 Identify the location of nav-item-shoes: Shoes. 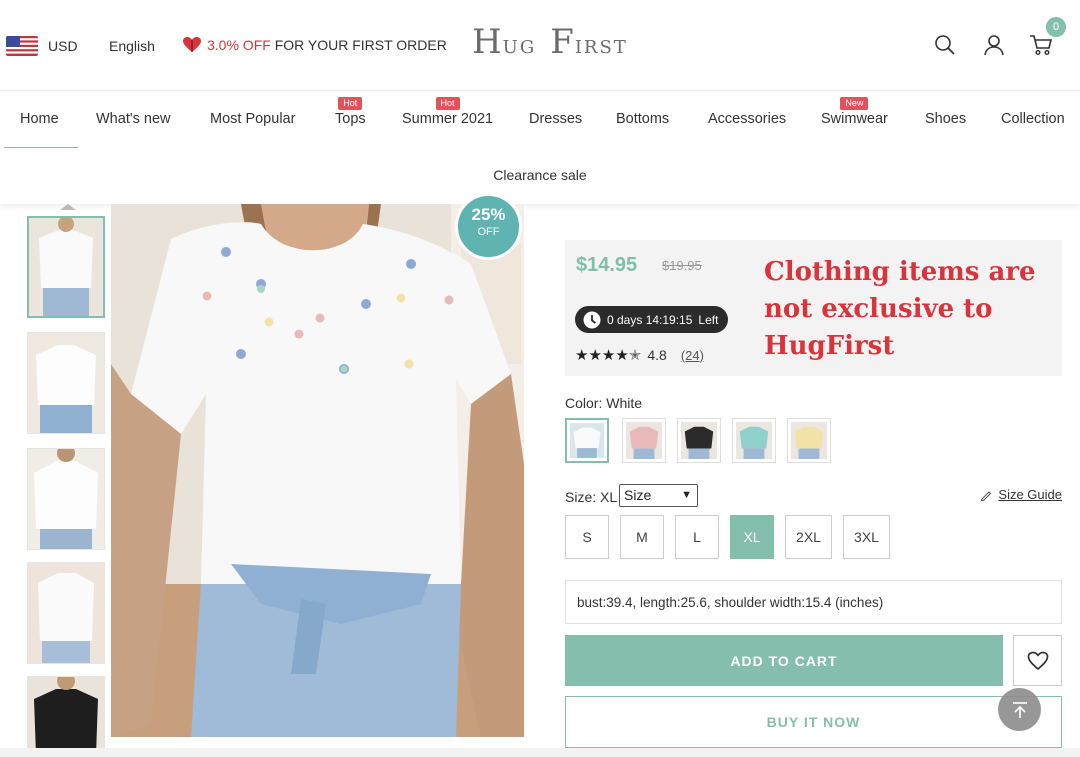
(945, 119).